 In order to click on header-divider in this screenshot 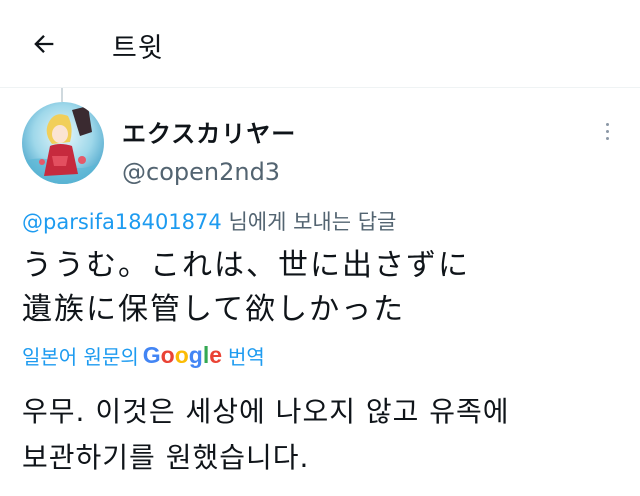, I will do `click(320, 87)`.